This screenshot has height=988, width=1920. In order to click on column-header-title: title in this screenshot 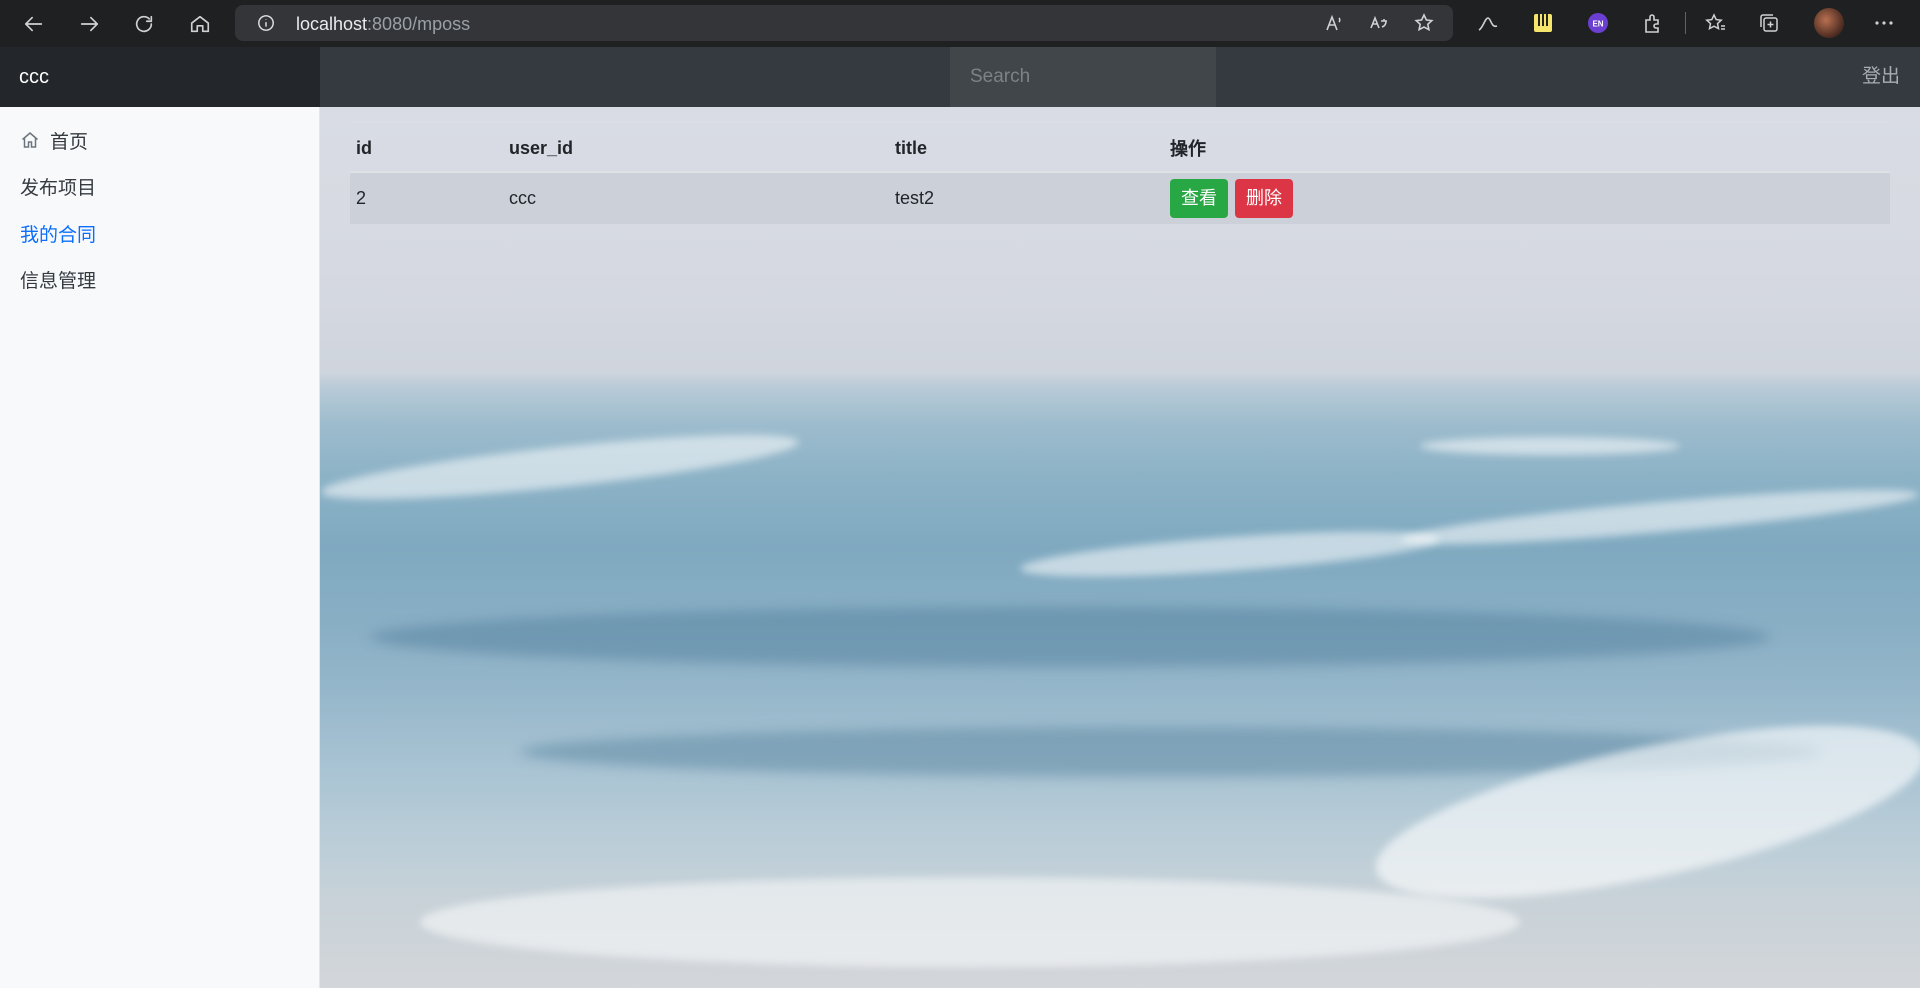, I will do `click(1026, 147)`.